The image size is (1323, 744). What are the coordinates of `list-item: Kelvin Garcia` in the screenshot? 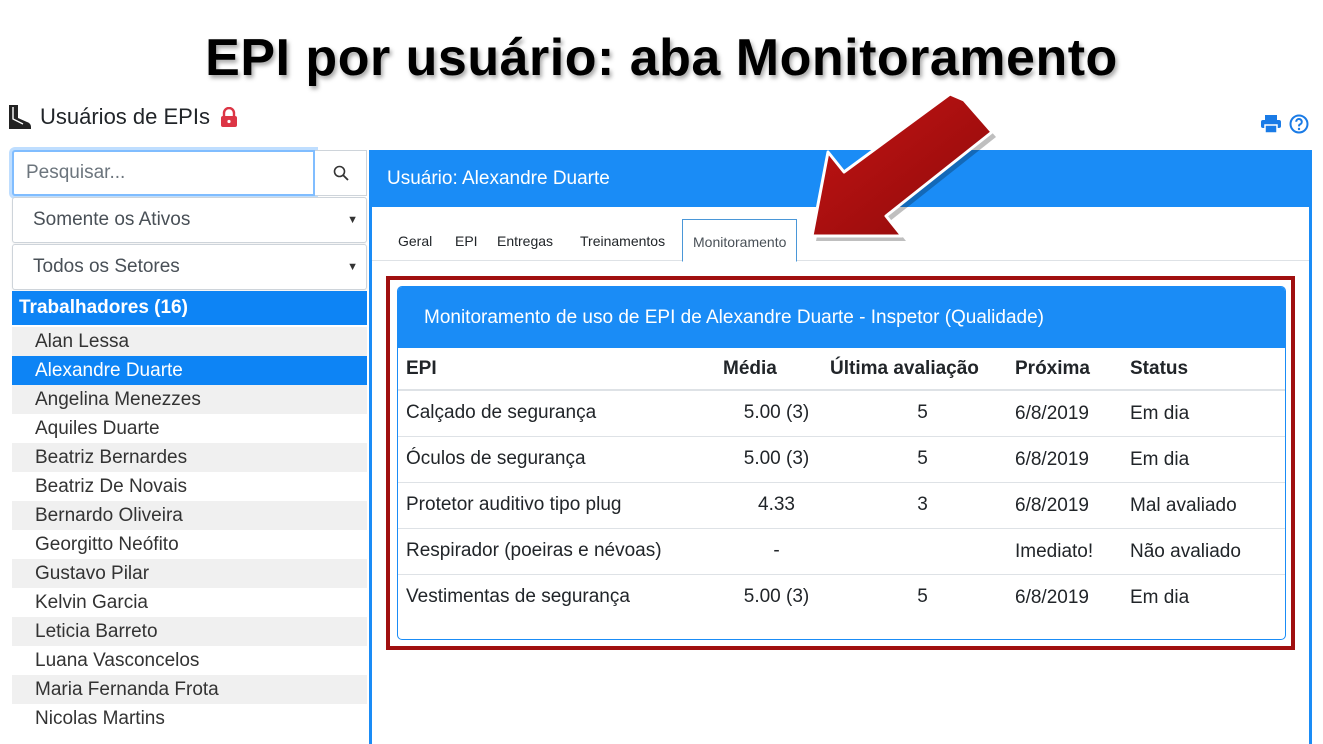 It's located at (189, 602).